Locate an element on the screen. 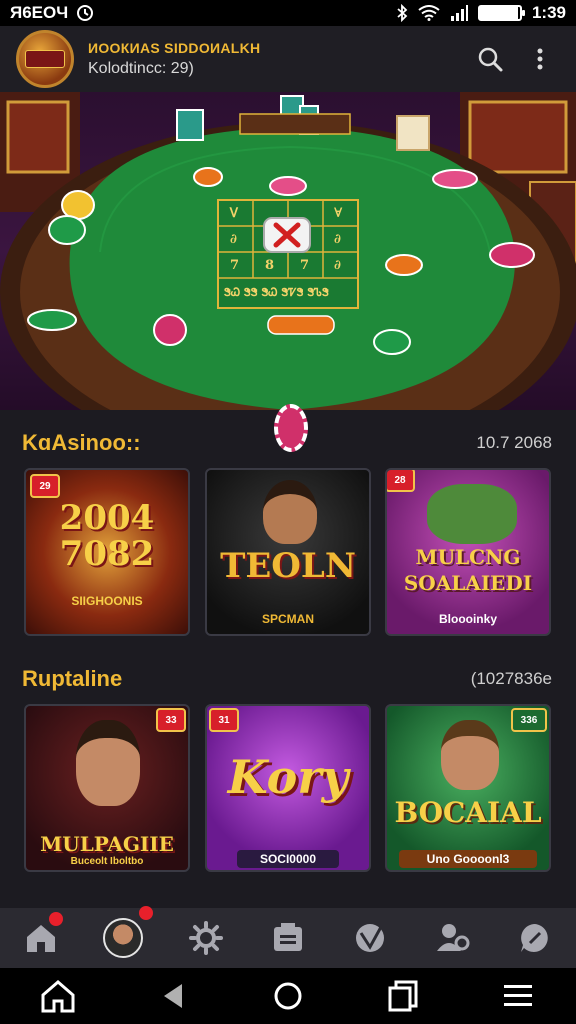 This screenshot has width=576, height=1024. sports-icon is located at coordinates (370, 938).